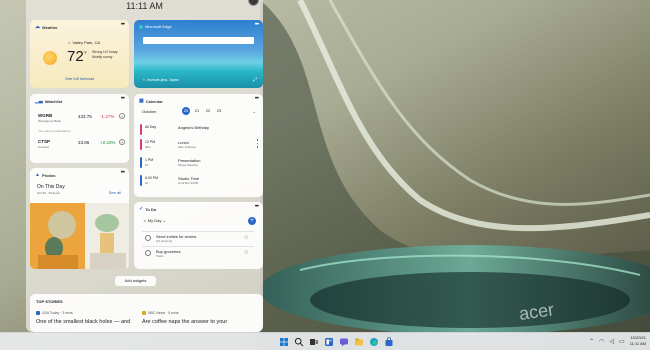  Describe the element at coordinates (145, 220) in the screenshot. I see `sun-icon: ☼` at that location.